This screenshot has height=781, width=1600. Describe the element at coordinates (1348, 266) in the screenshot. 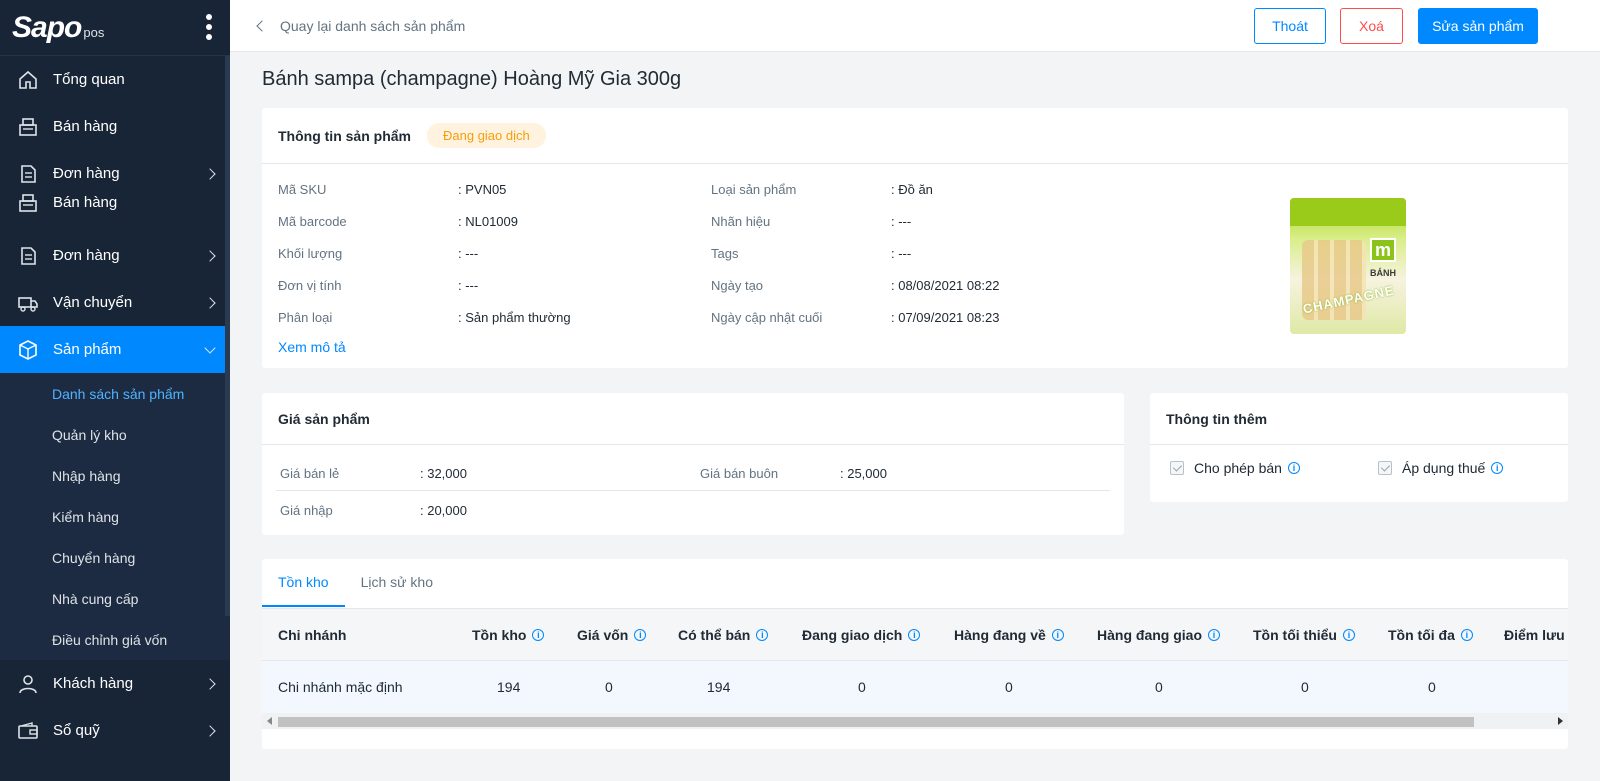

I see `product-image: m BÁNH CHAMPAGNE` at that location.